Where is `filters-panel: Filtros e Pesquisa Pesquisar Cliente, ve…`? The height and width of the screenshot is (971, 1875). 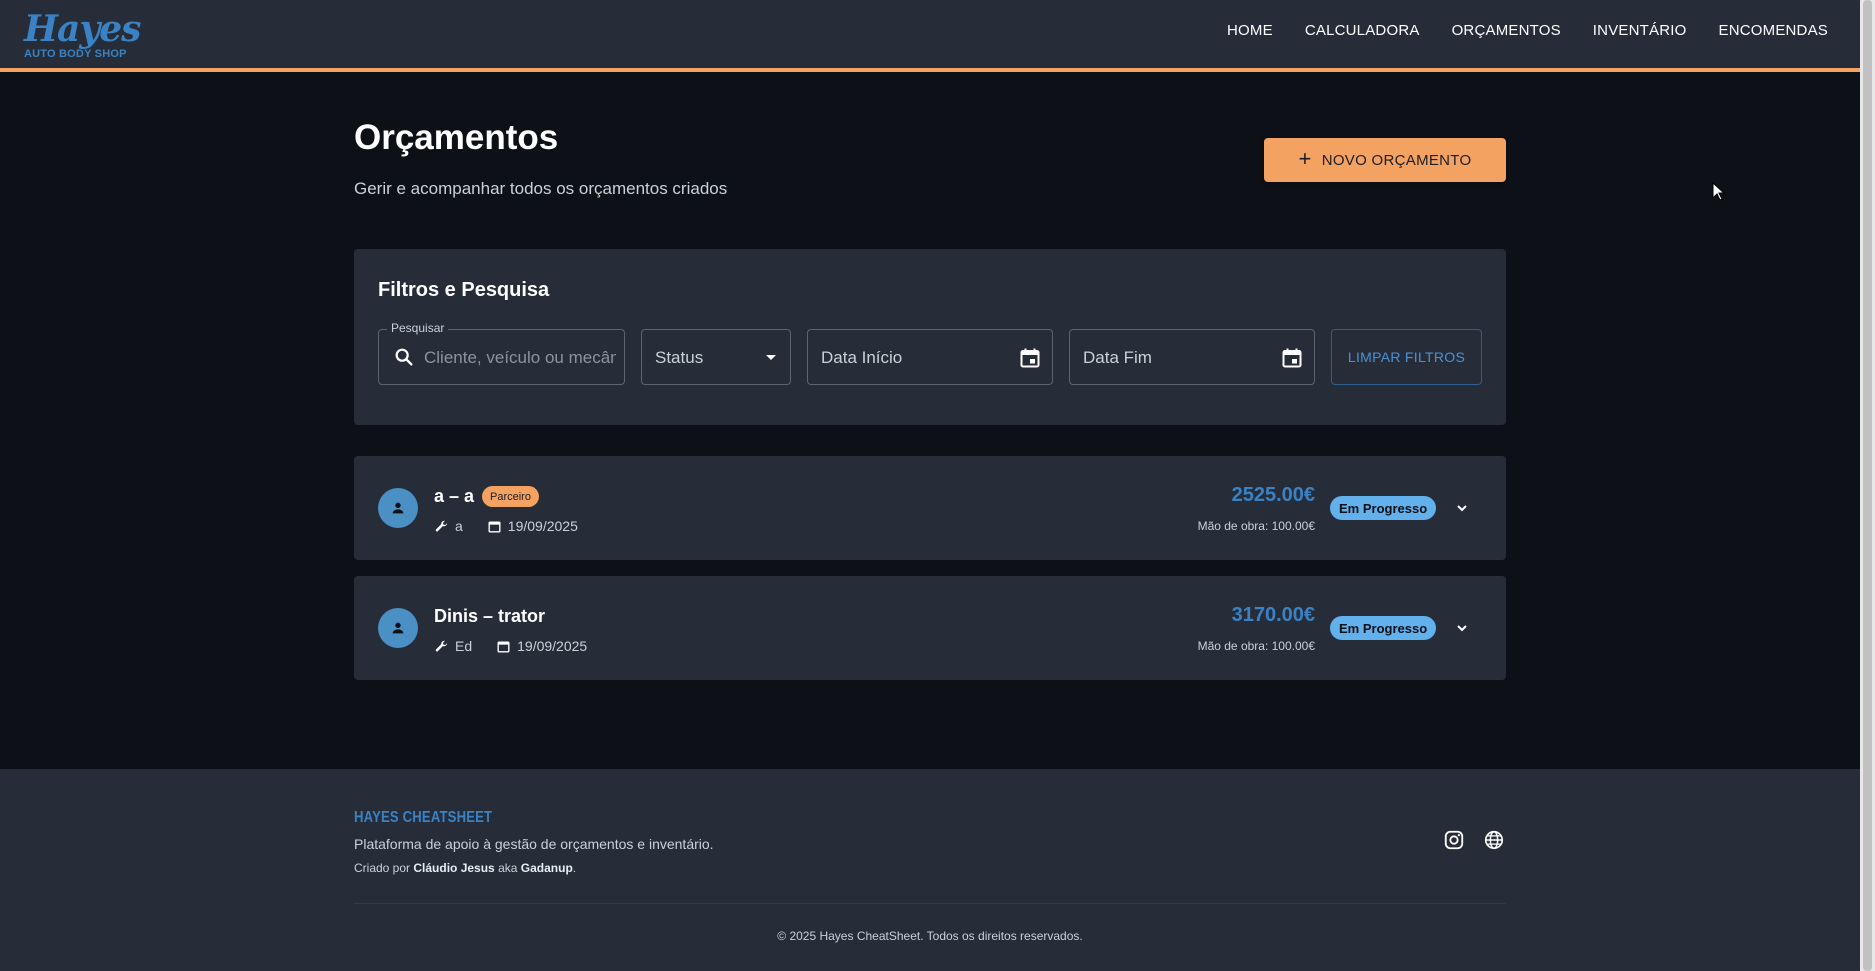
filters-panel: Filtros e Pesquisa Pesquisar Cliente, ve… is located at coordinates (930, 337).